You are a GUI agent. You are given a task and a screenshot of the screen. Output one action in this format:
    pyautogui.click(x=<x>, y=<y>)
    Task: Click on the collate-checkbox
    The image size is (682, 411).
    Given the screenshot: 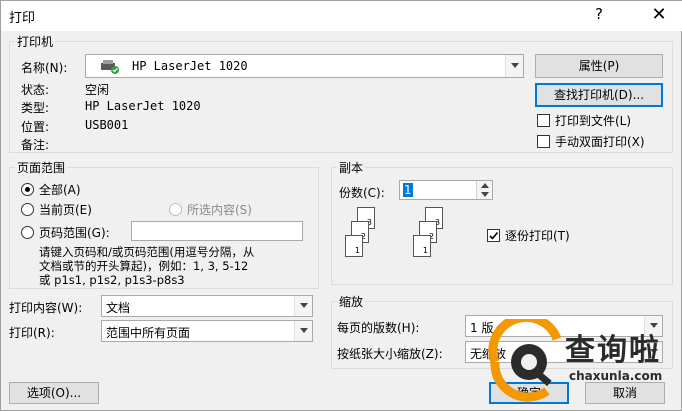 What is the action you would take?
    pyautogui.click(x=493, y=235)
    